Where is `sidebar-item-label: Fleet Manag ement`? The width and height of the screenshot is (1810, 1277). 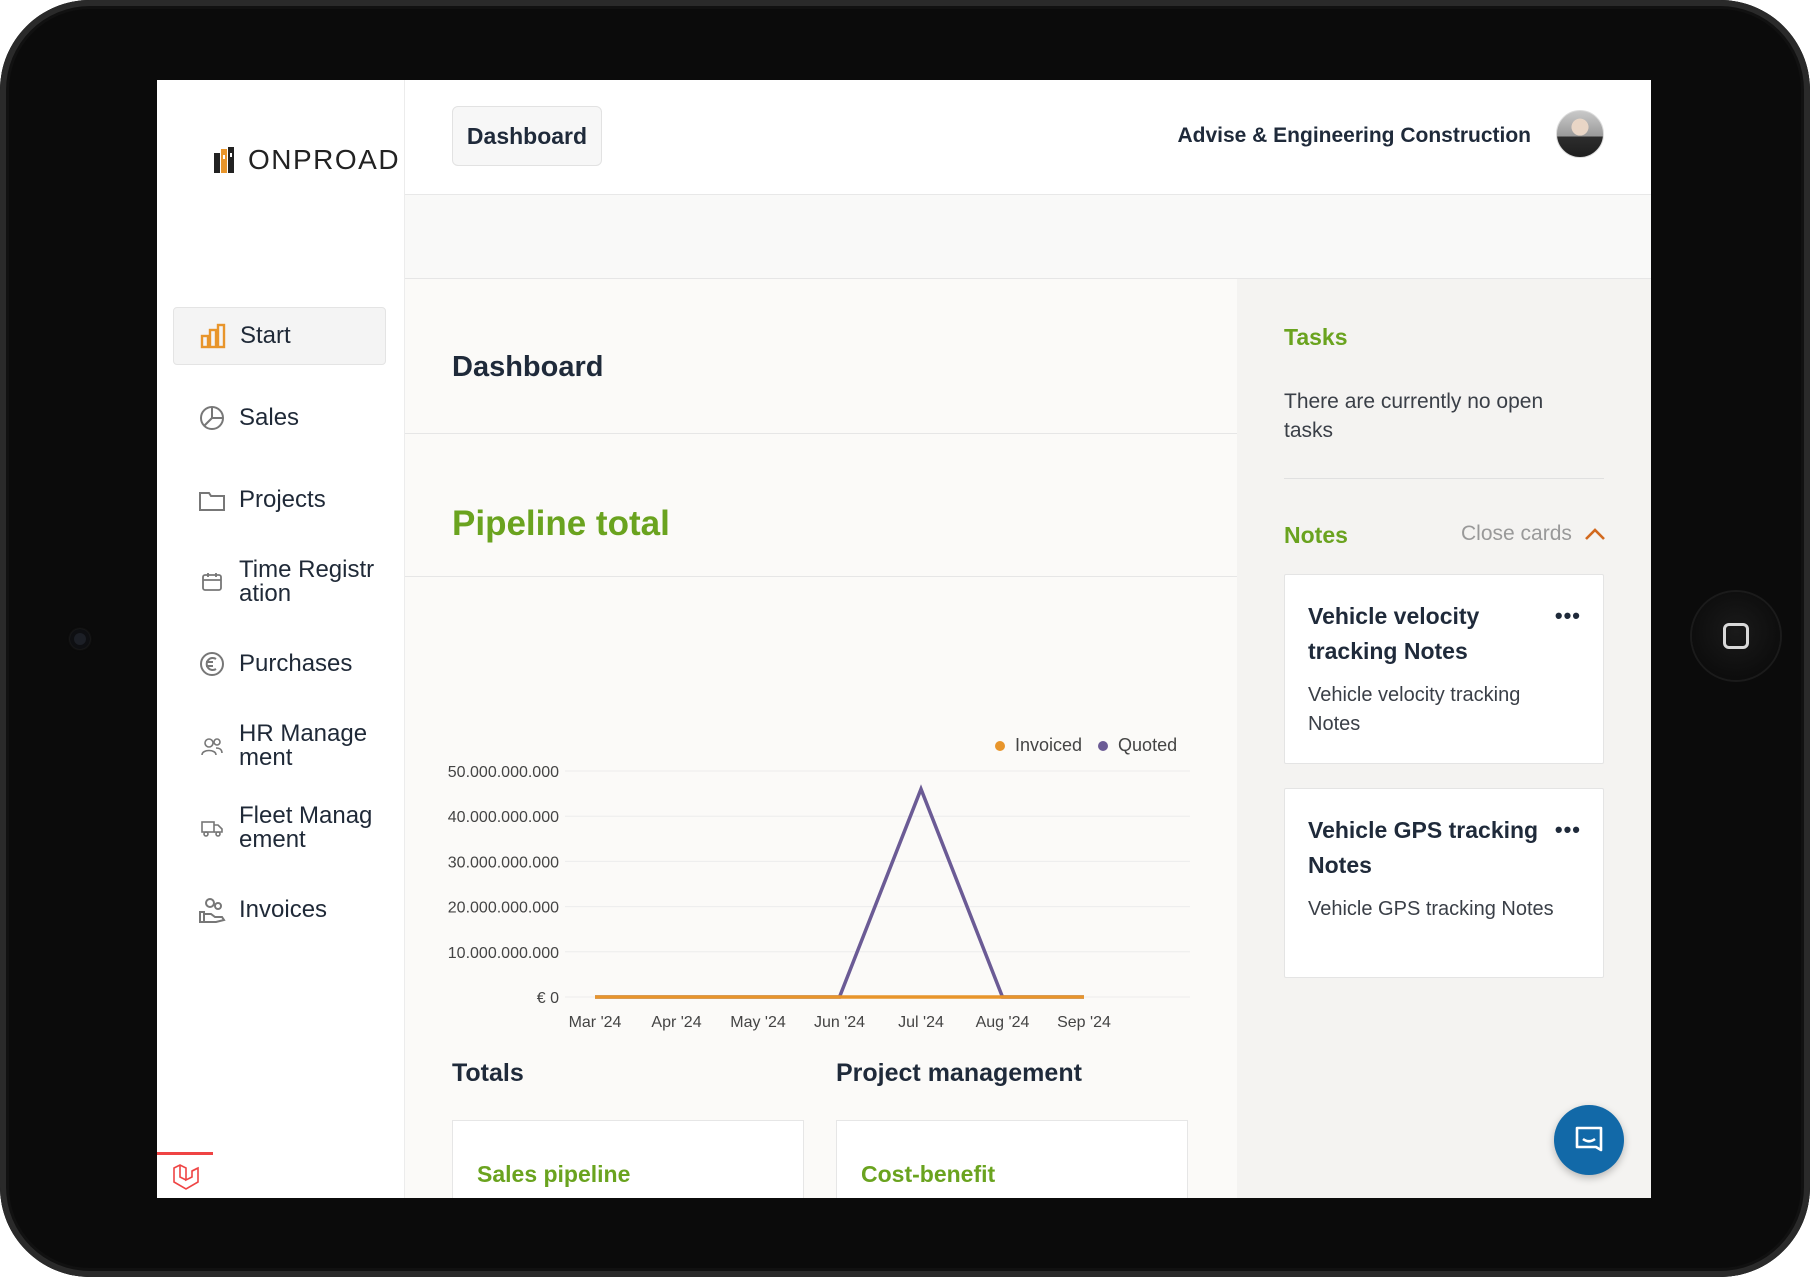
sidebar-item-label: Fleet Manag ement is located at coordinates (306, 827).